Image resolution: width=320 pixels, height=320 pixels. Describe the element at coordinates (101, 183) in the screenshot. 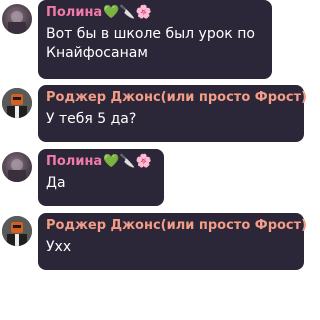

I see `message-text: Да` at that location.